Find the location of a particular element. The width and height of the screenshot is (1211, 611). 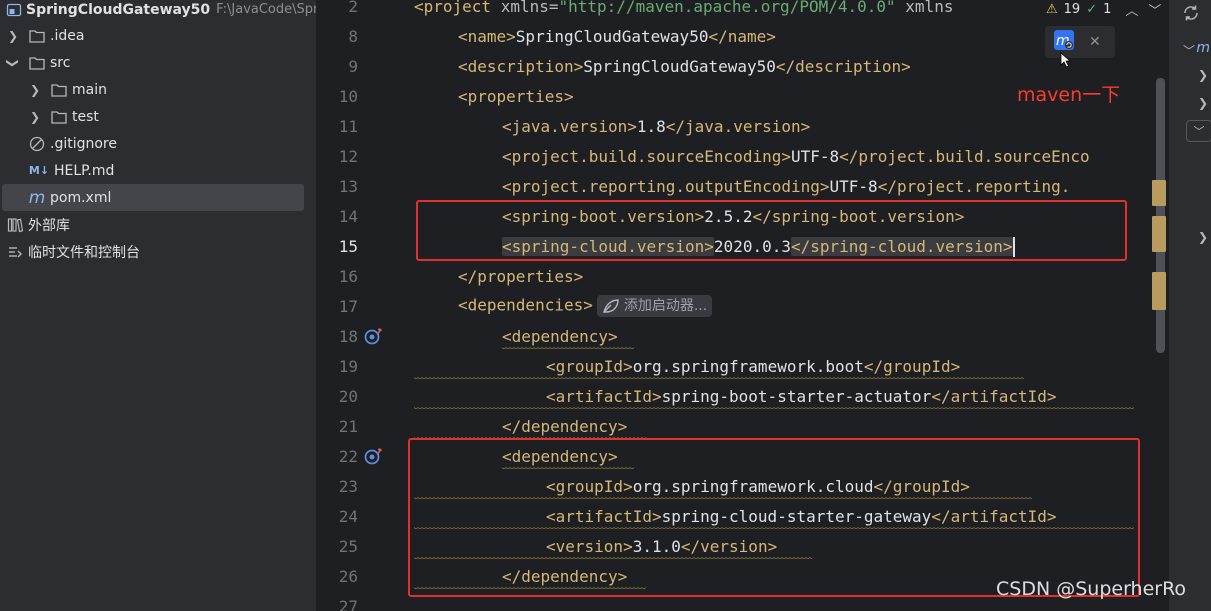

tree-item-scratches: 临时文件和控制台 is located at coordinates (158, 251).